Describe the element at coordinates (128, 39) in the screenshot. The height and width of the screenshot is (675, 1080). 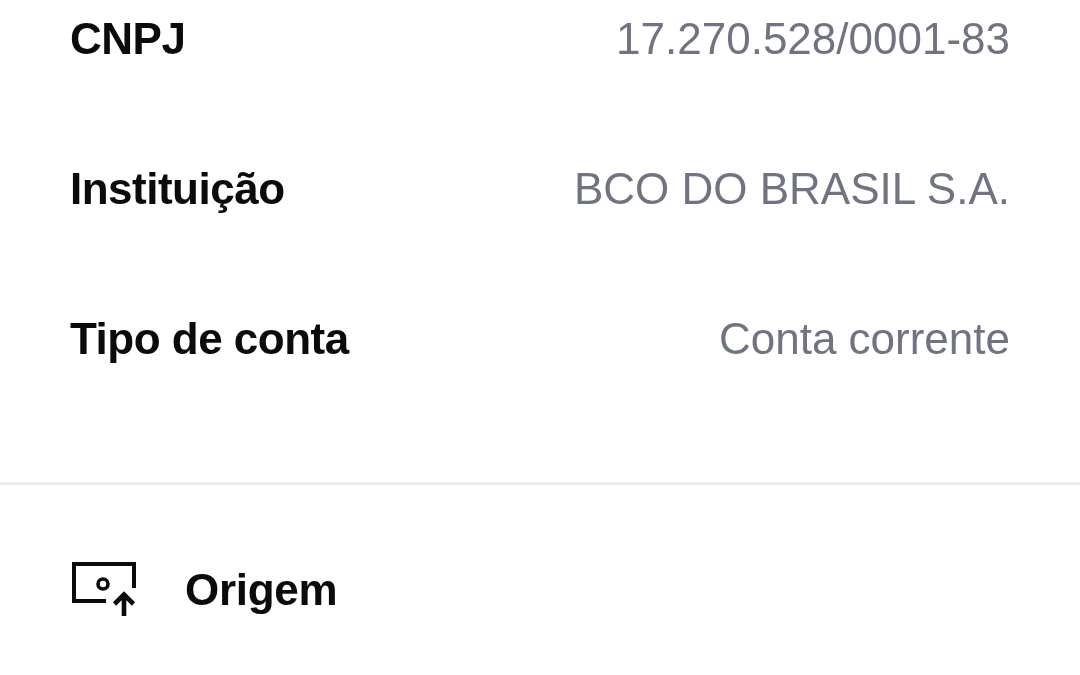
I see `detail-label: CNPJ` at that location.